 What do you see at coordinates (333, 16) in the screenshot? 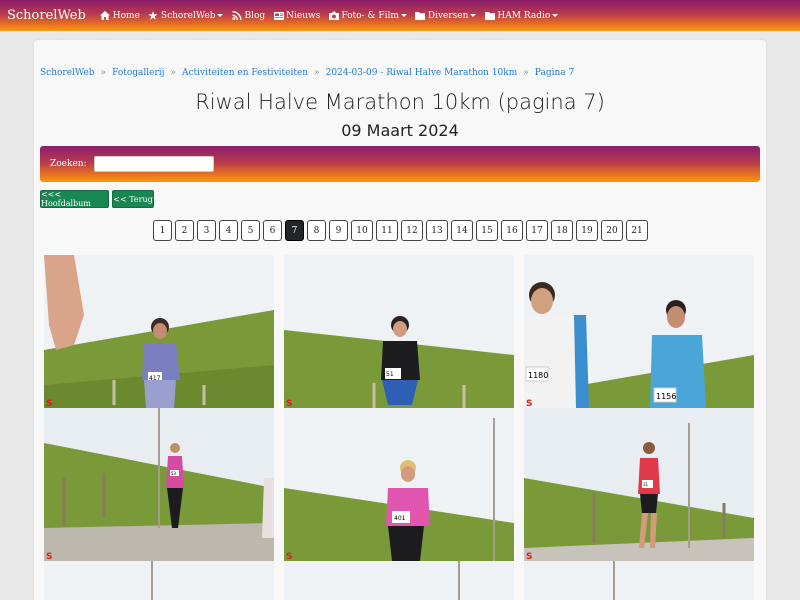
I see `camera-icon` at bounding box center [333, 16].